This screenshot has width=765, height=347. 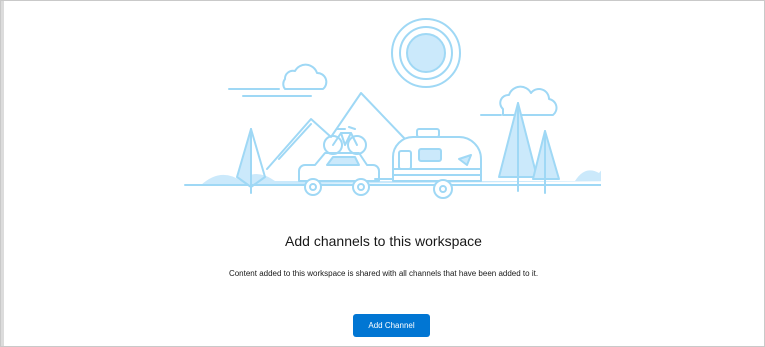 What do you see at coordinates (278, 80) in the screenshot?
I see `cloud-left-icon` at bounding box center [278, 80].